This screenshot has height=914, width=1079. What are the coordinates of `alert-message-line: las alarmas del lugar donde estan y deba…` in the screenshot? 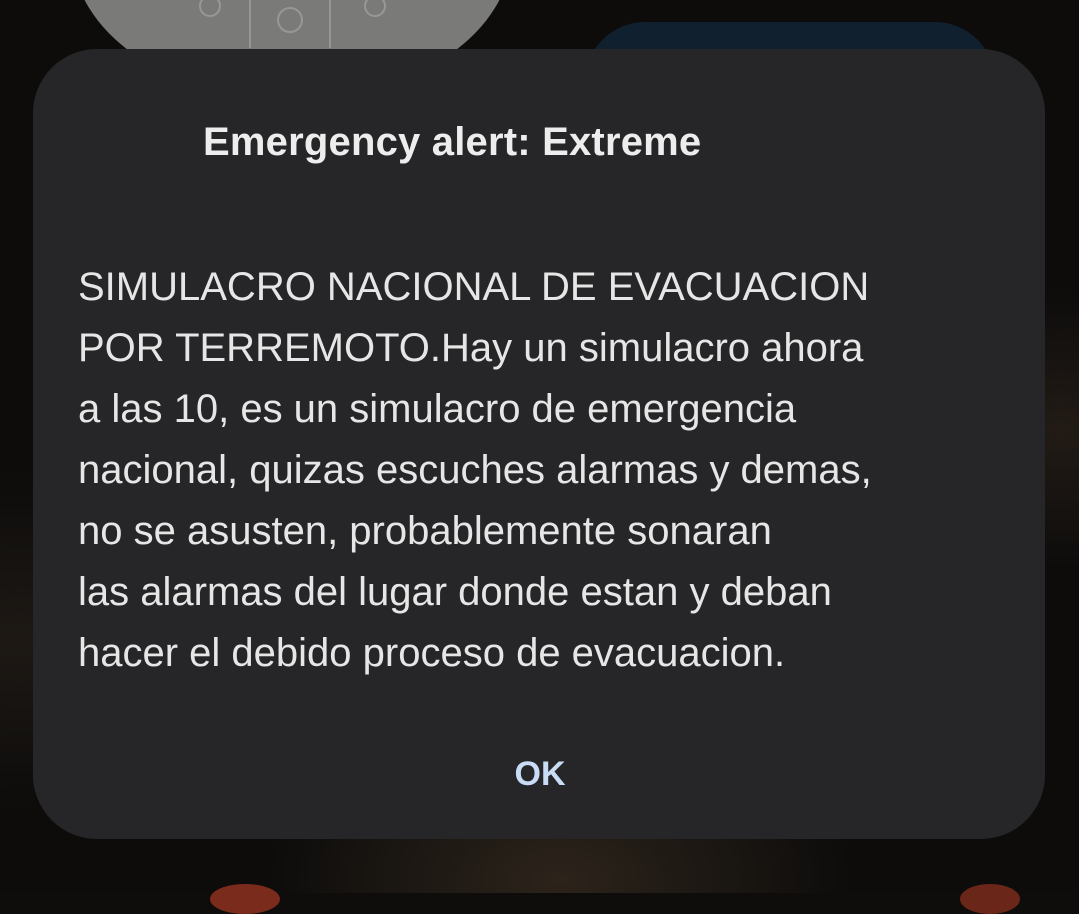 It's located at (455, 592).